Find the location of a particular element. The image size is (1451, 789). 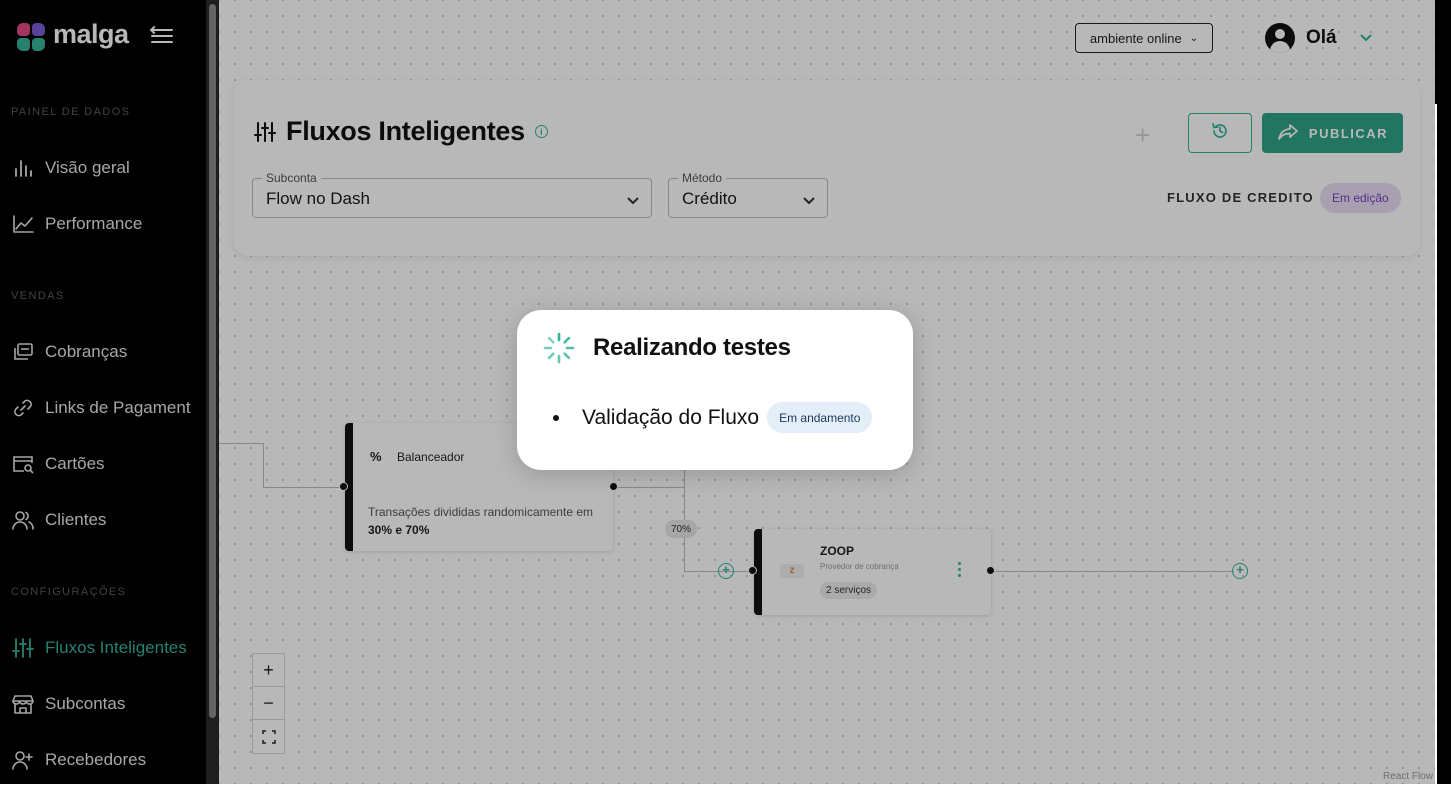

modal-title: Realizando testes is located at coordinates (692, 347).